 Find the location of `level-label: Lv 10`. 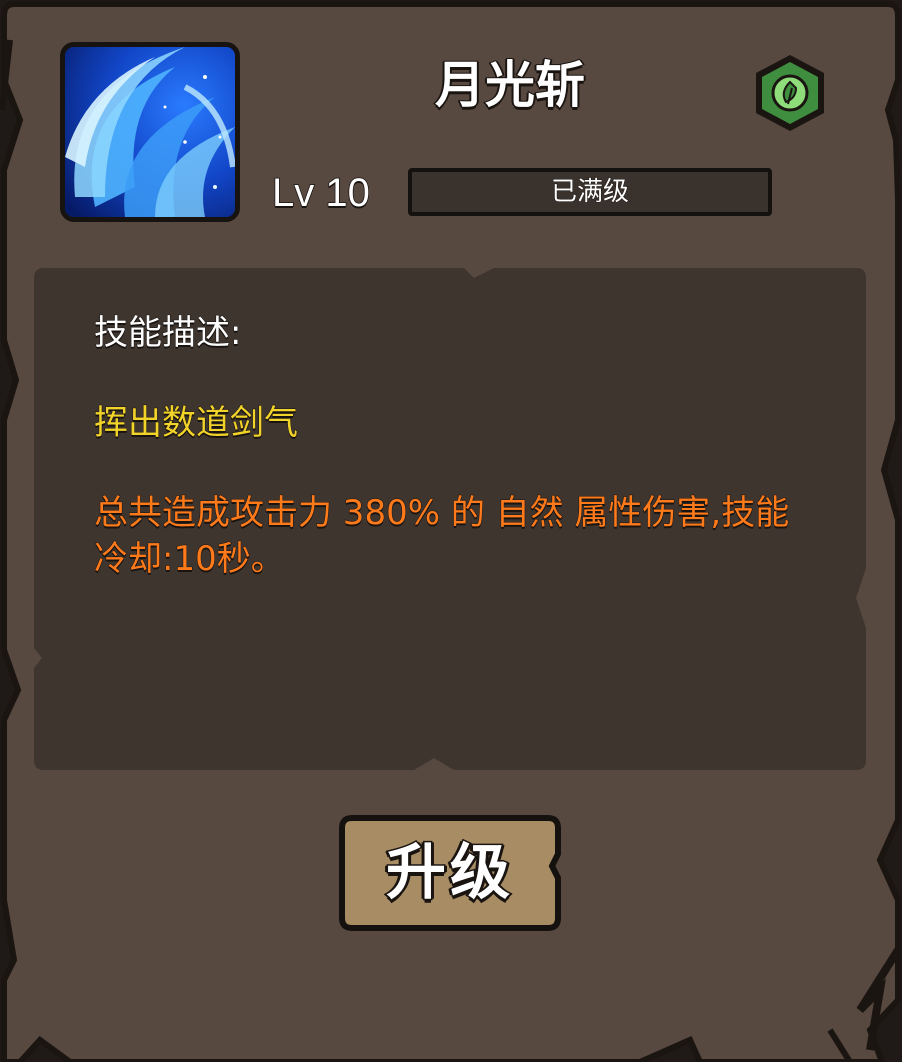

level-label: Lv 10 is located at coordinates (320, 193).